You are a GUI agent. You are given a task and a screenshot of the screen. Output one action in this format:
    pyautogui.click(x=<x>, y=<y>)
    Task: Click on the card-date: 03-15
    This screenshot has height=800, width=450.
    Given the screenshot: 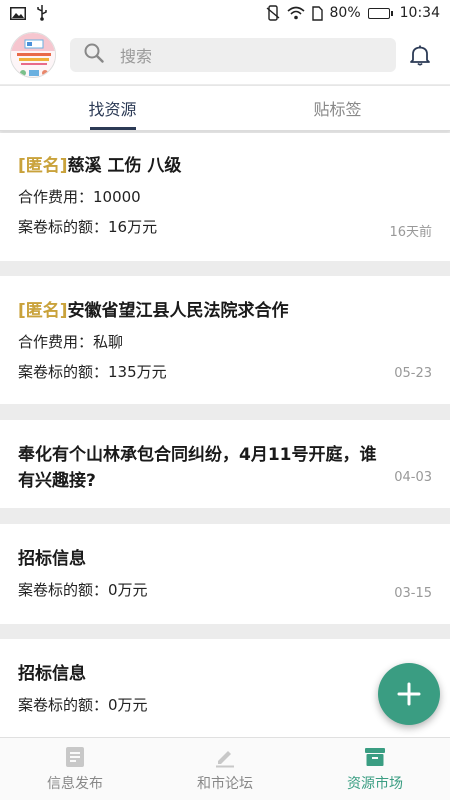 What is the action you would take?
    pyautogui.click(x=413, y=593)
    